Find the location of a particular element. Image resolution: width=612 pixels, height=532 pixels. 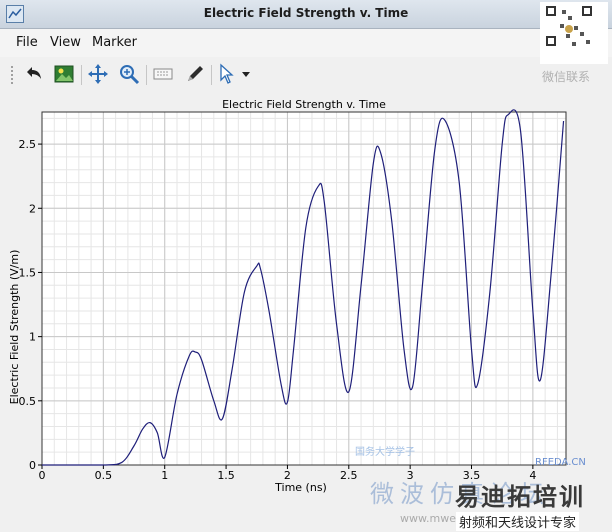

x-tick-label: 0.5 is located at coordinates (104, 475).